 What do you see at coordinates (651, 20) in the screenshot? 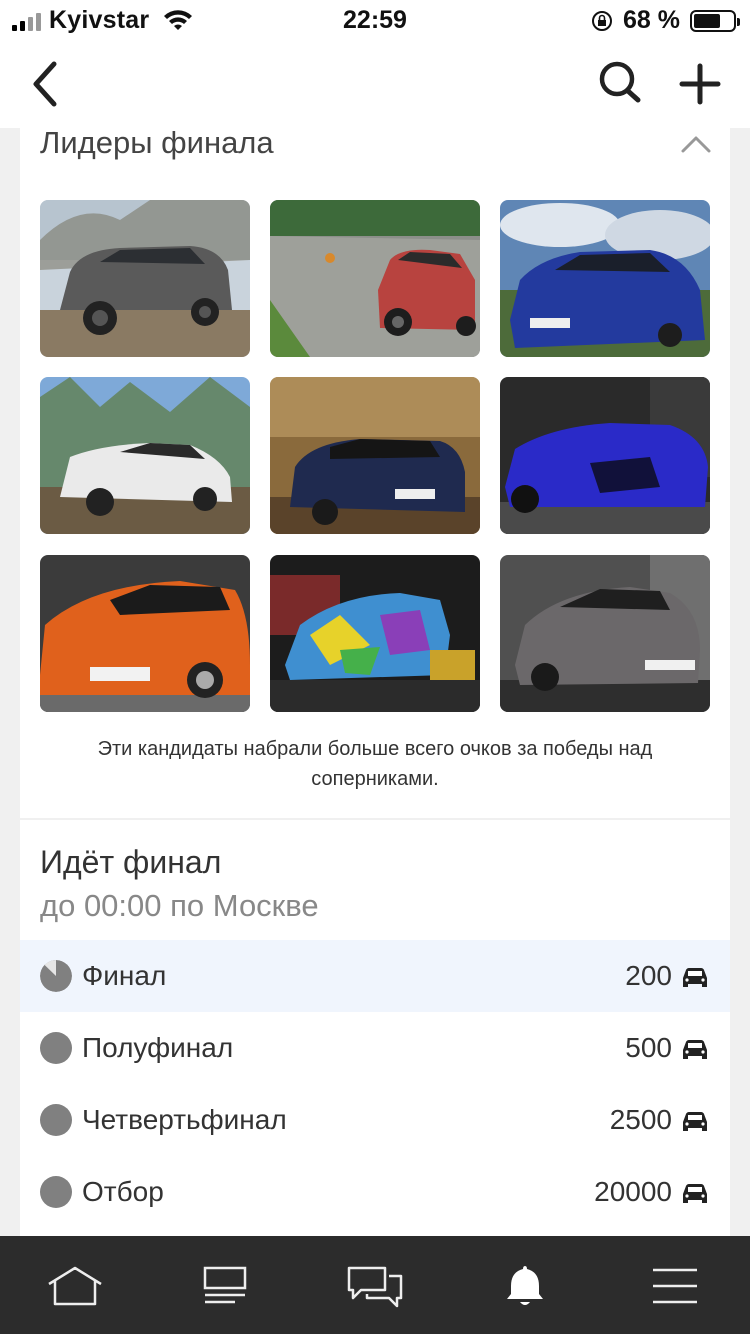
I see `battery-percent: 68 %` at bounding box center [651, 20].